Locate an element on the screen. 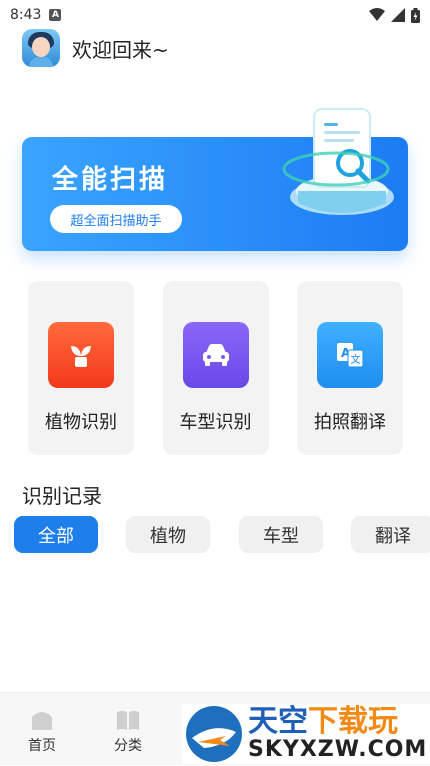  scan-illustration-icon is located at coordinates (338, 161).